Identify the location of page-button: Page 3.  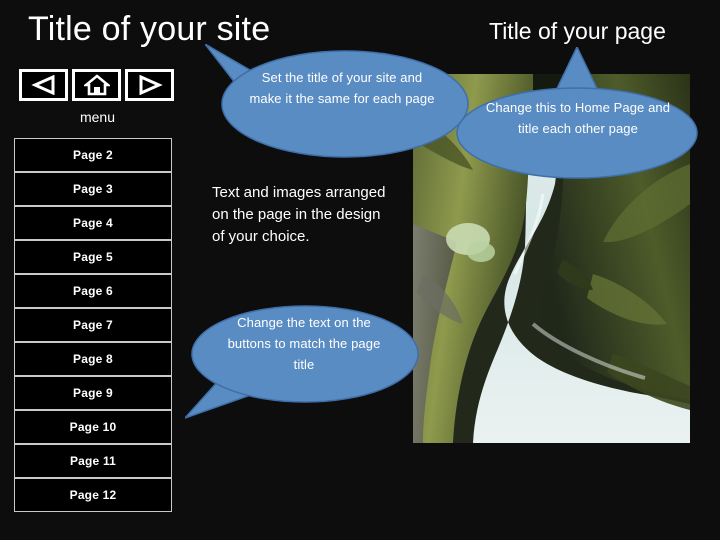
(93, 189).